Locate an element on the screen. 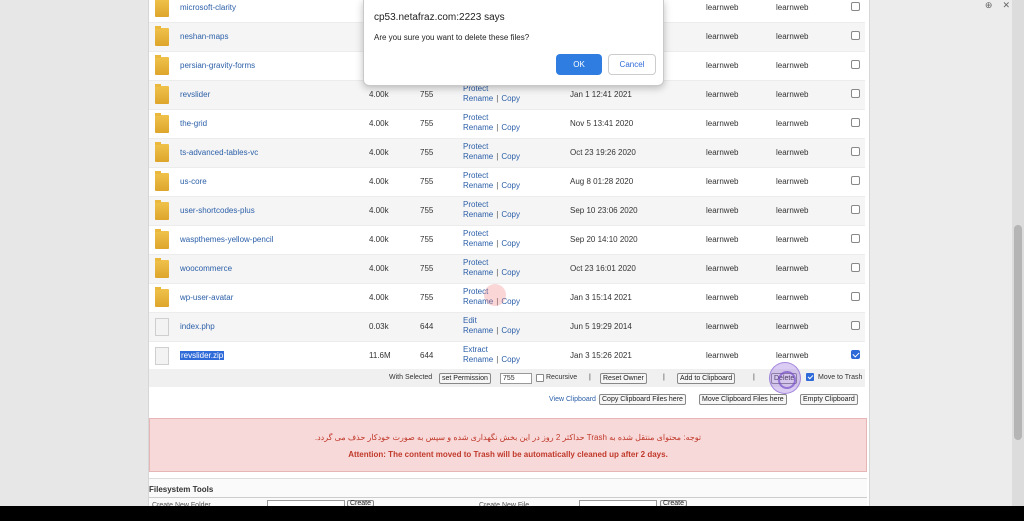 The image size is (1024, 521). taskbar is located at coordinates (512, 513).